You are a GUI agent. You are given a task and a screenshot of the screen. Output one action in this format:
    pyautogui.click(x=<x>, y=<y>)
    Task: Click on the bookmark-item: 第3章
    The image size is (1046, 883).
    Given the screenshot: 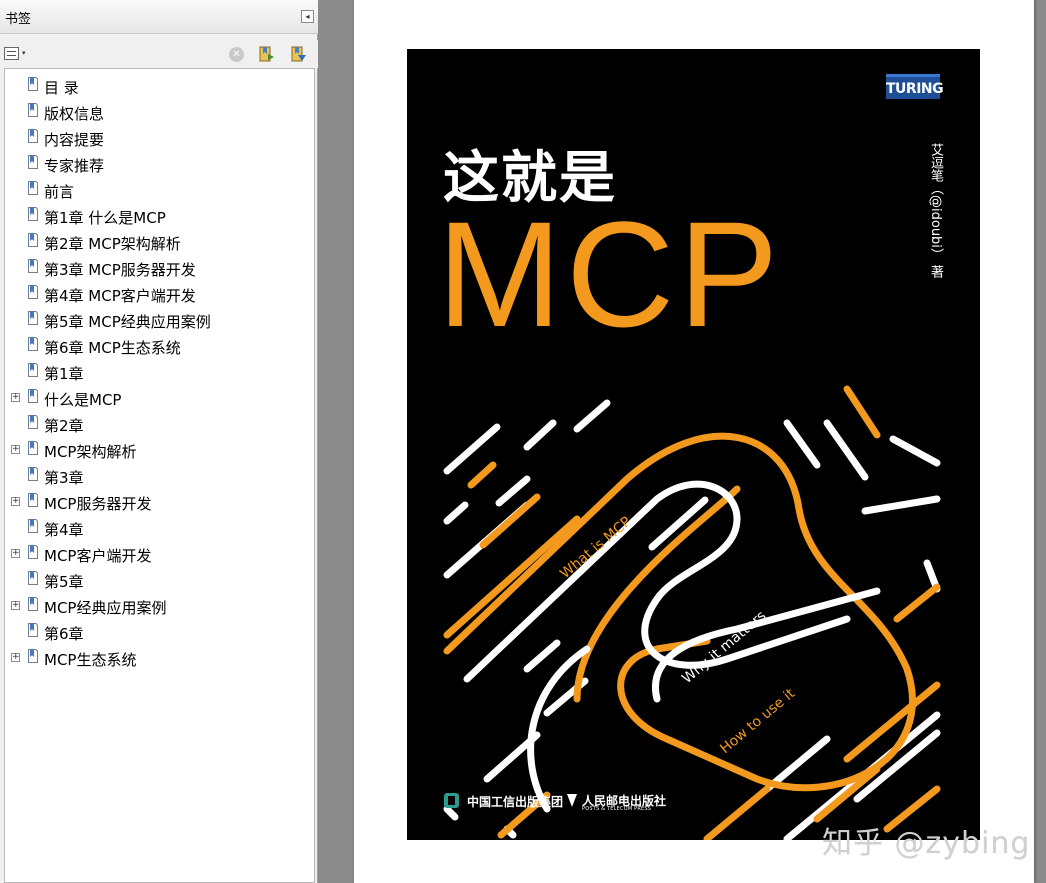 What is the action you would take?
    pyautogui.click(x=159, y=476)
    